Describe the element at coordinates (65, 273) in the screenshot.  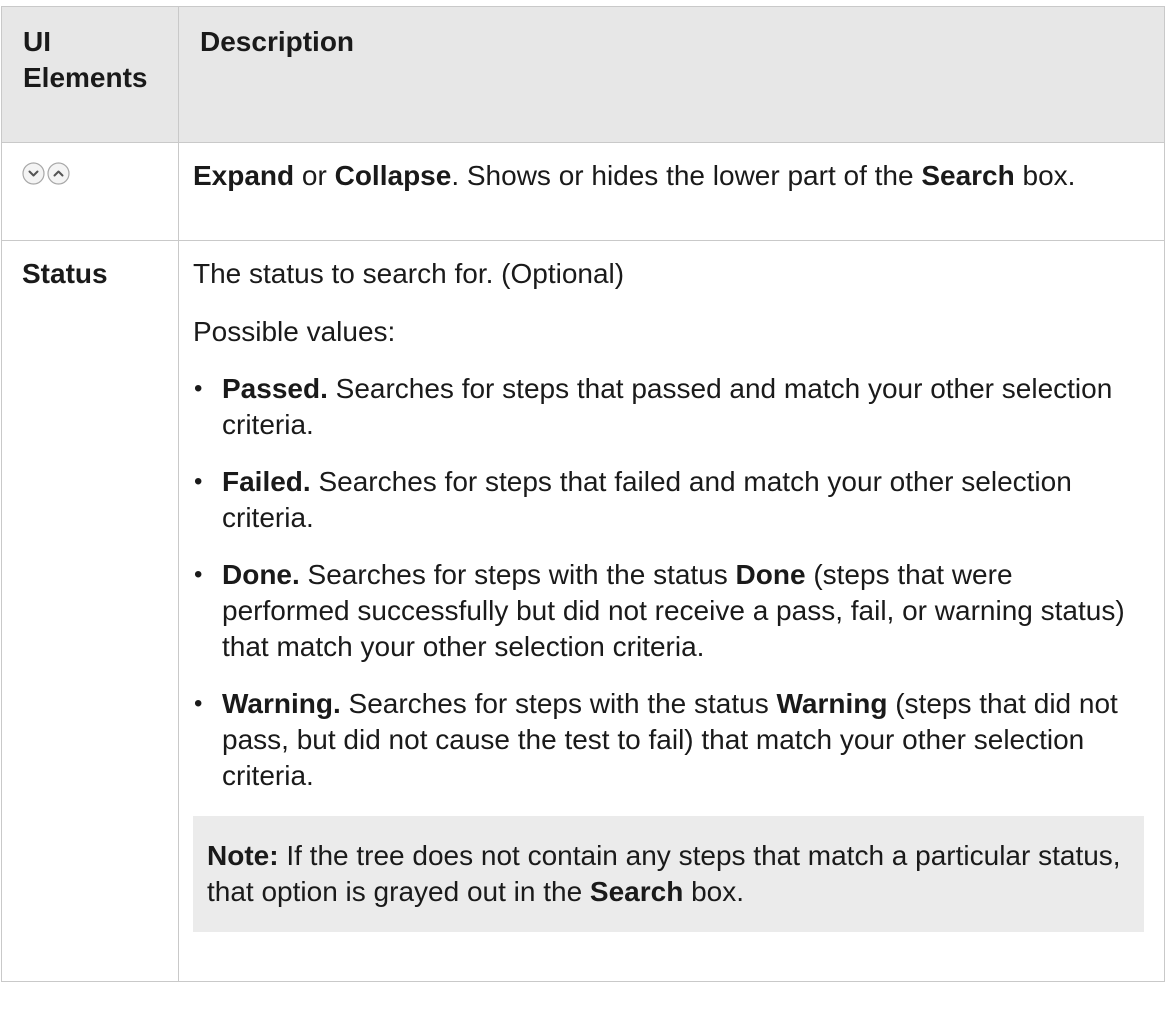
I see `status-label: Status` at that location.